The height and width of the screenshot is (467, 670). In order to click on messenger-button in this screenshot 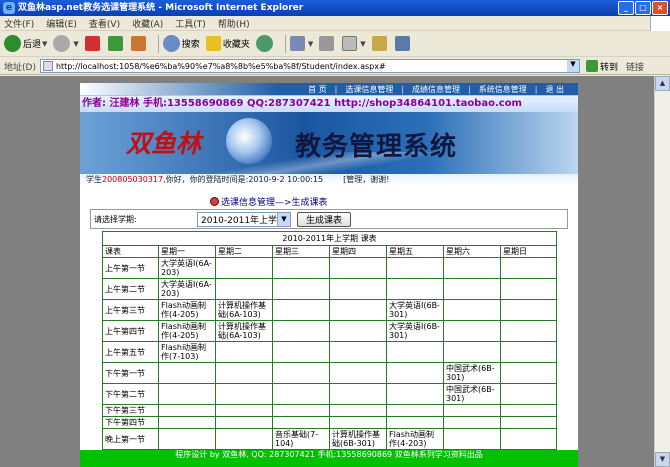, I will do `click(380, 43)`.